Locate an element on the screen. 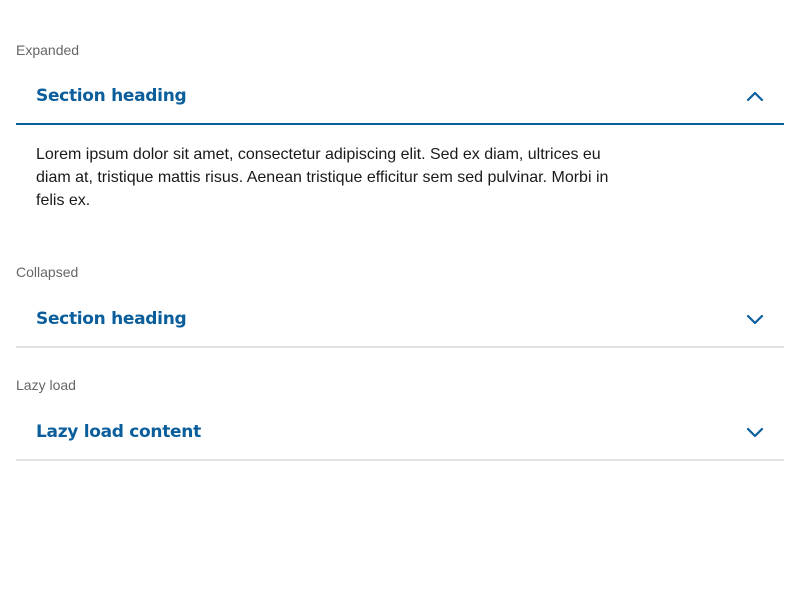 Image resolution: width=800 pixels, height=600 pixels. accordion-header-collapsed: Section heading is located at coordinates (400, 318).